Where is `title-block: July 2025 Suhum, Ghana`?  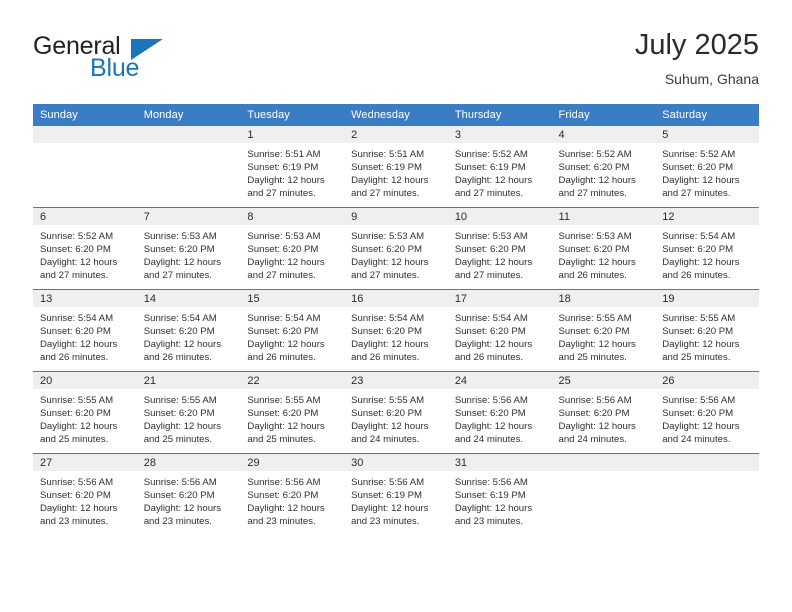 title-block: July 2025 Suhum, Ghana is located at coordinates (697, 58).